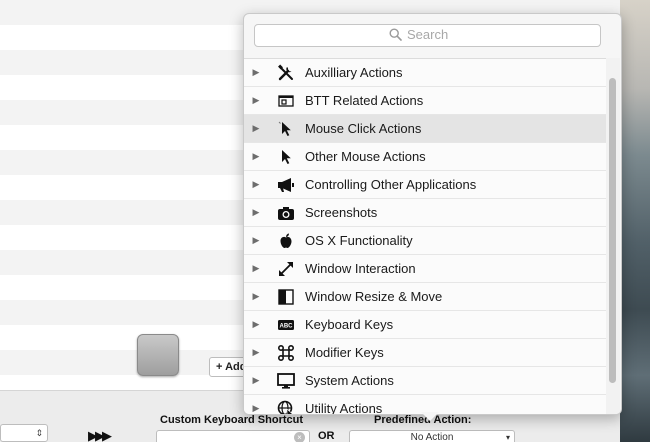  Describe the element at coordinates (349, 380) in the screenshot. I see `category-label: System Actions` at that location.